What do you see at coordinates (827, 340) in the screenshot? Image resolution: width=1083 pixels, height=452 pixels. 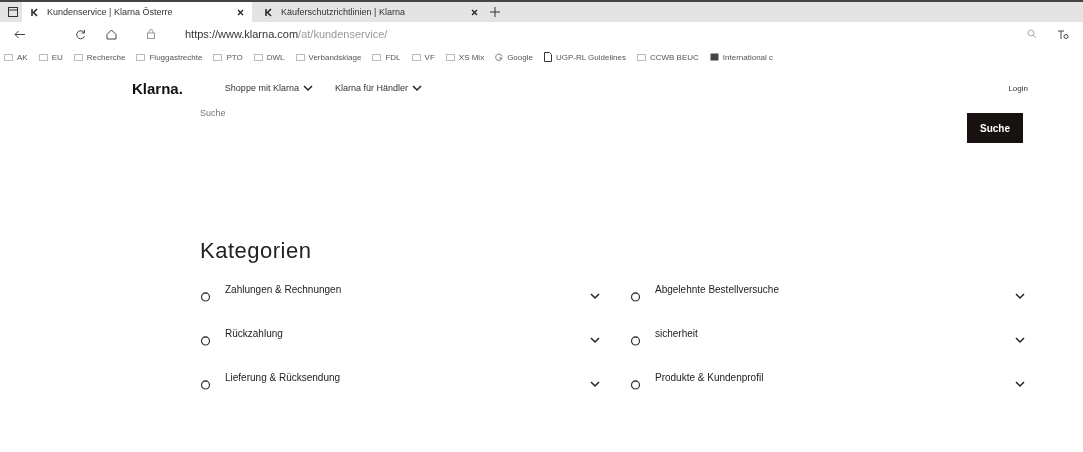 I see `category-item: sicherheit` at bounding box center [827, 340].